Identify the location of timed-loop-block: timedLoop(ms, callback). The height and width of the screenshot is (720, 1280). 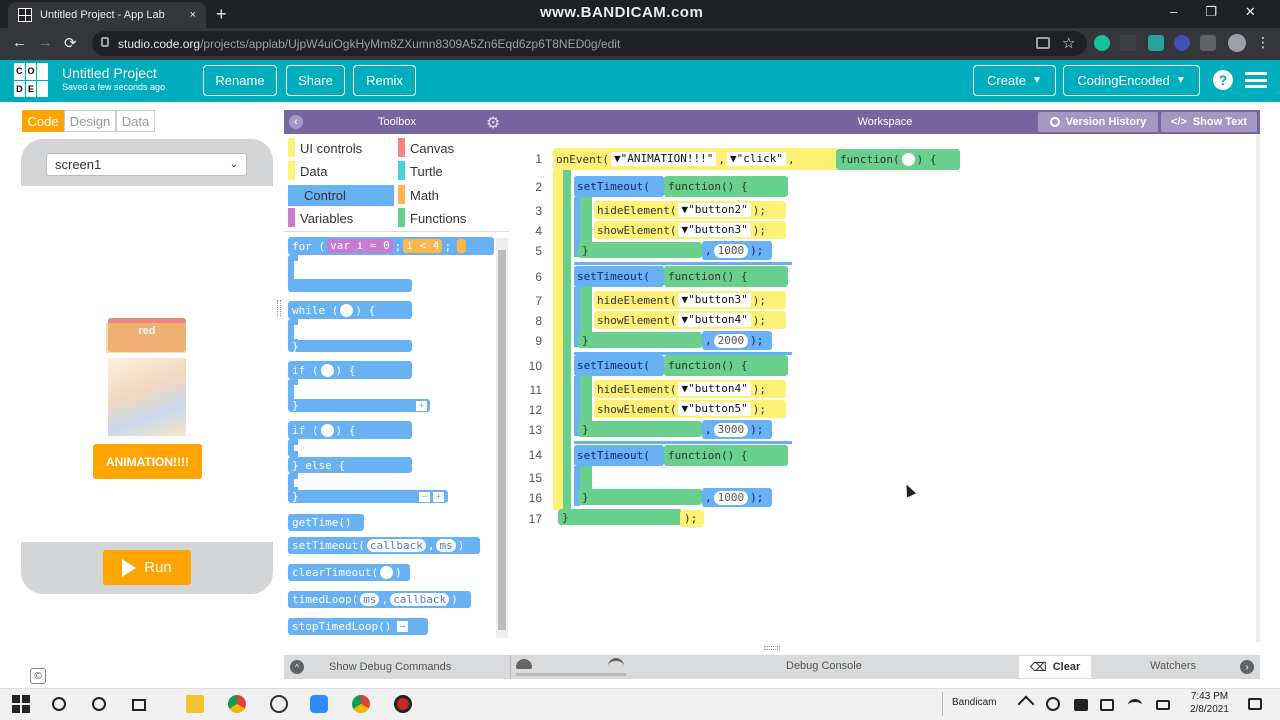
(379, 599).